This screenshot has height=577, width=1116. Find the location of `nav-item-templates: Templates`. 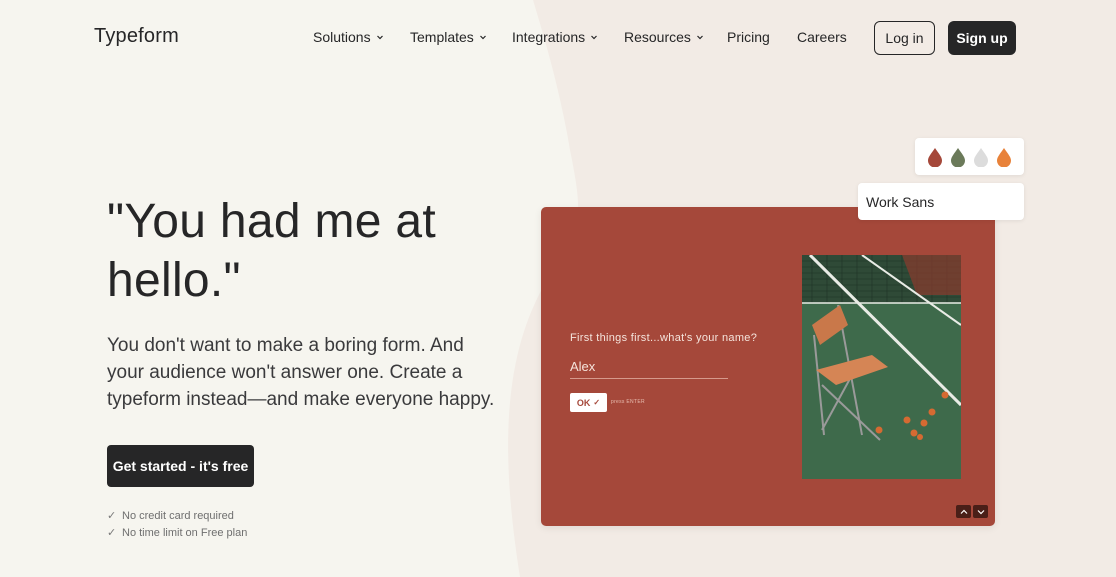

nav-item-templates: Templates is located at coordinates (449, 37).